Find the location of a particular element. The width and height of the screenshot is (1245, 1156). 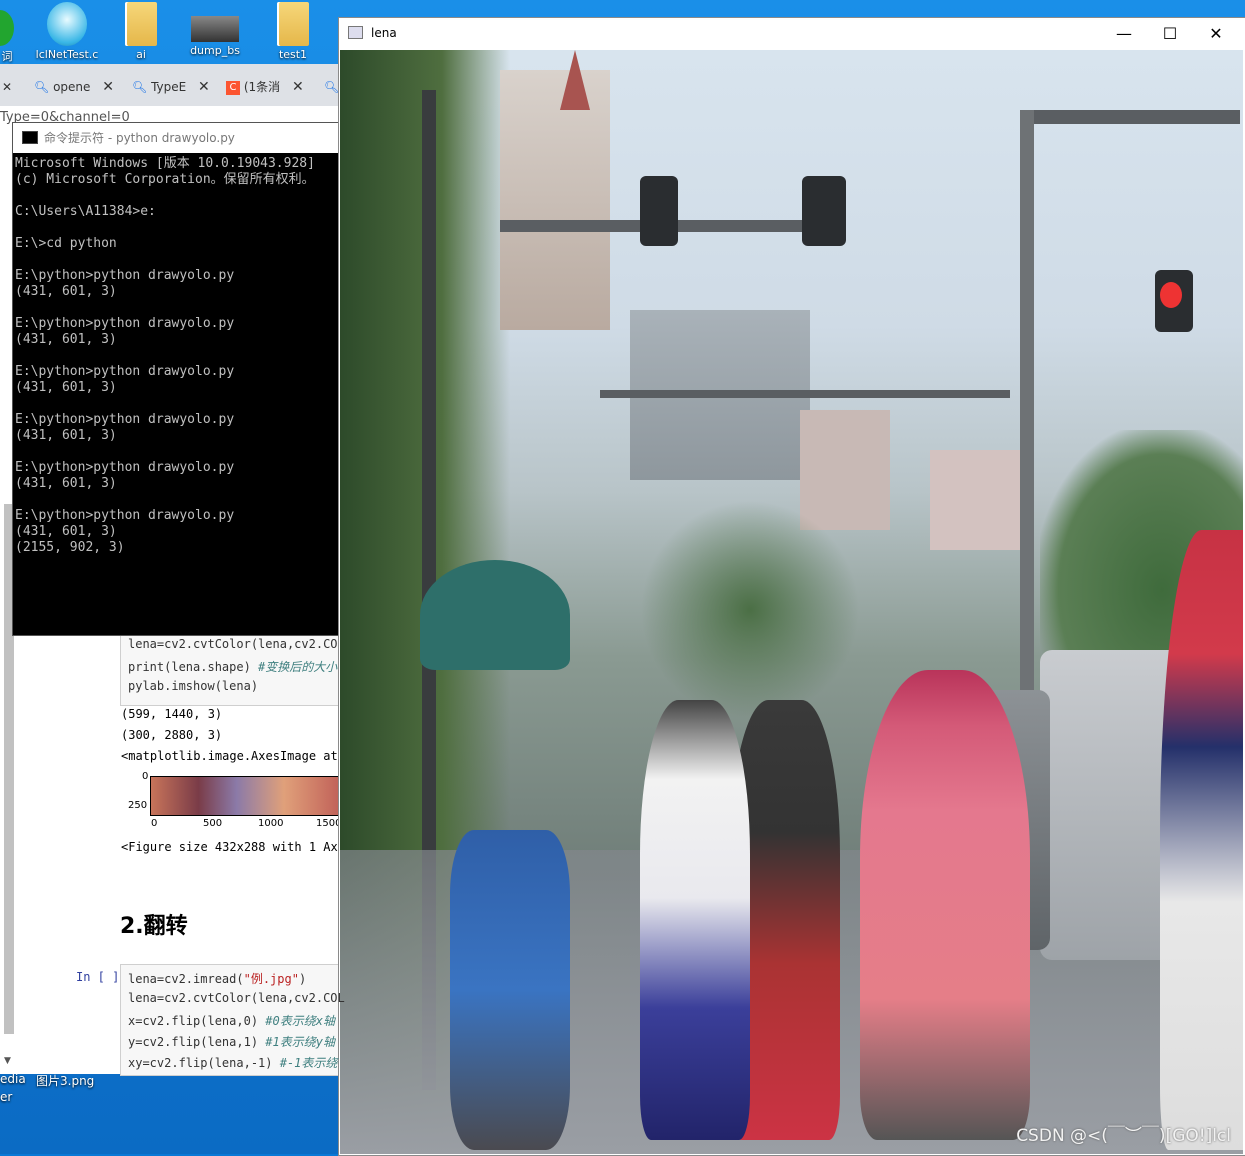

desktop-icon-lclnettest: lclNetTest.c is located at coordinates (67, 31).